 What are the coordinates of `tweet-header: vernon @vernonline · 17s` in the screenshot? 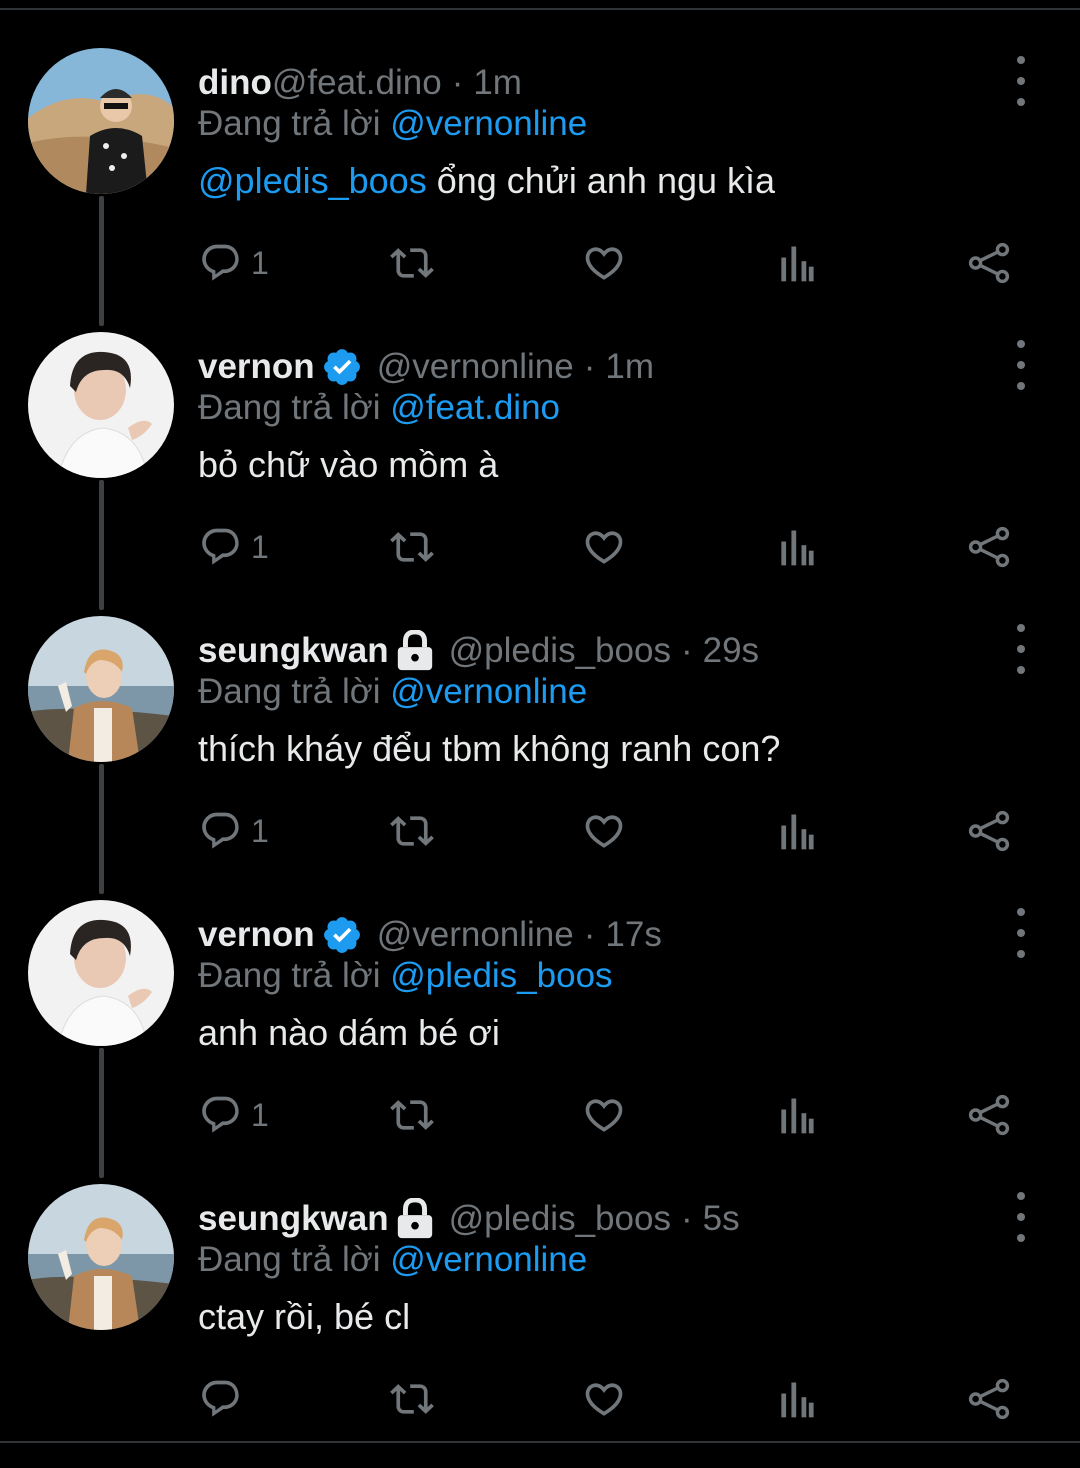 It's located at (430, 935).